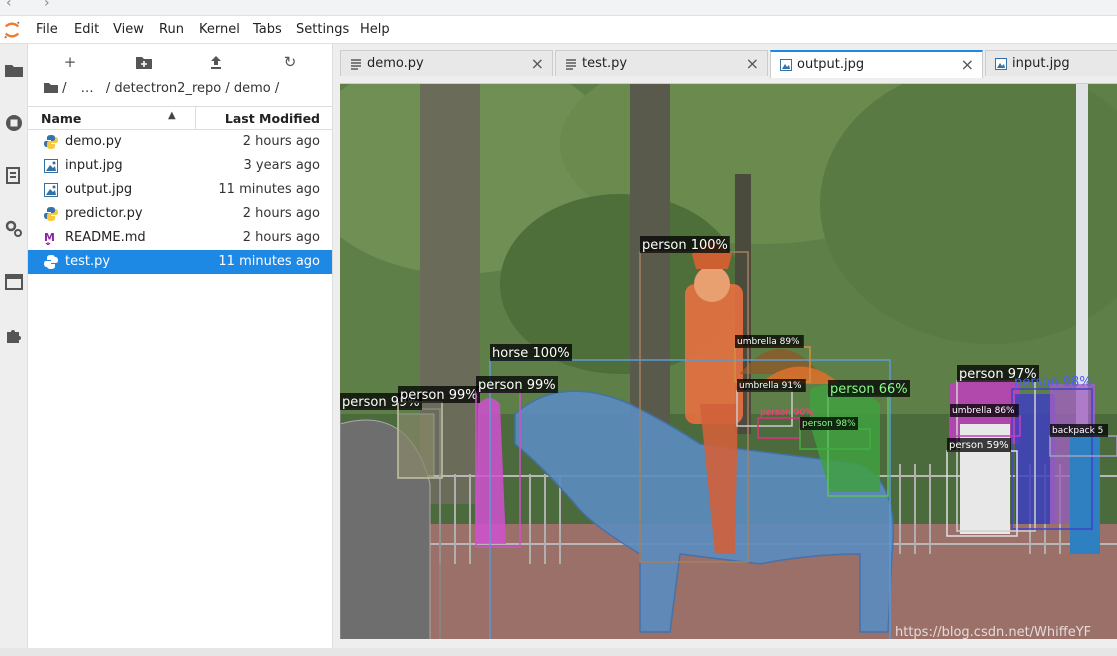 This screenshot has width=1117, height=656. Describe the element at coordinates (14, 335) in the screenshot. I see `extension-manager-icon` at that location.